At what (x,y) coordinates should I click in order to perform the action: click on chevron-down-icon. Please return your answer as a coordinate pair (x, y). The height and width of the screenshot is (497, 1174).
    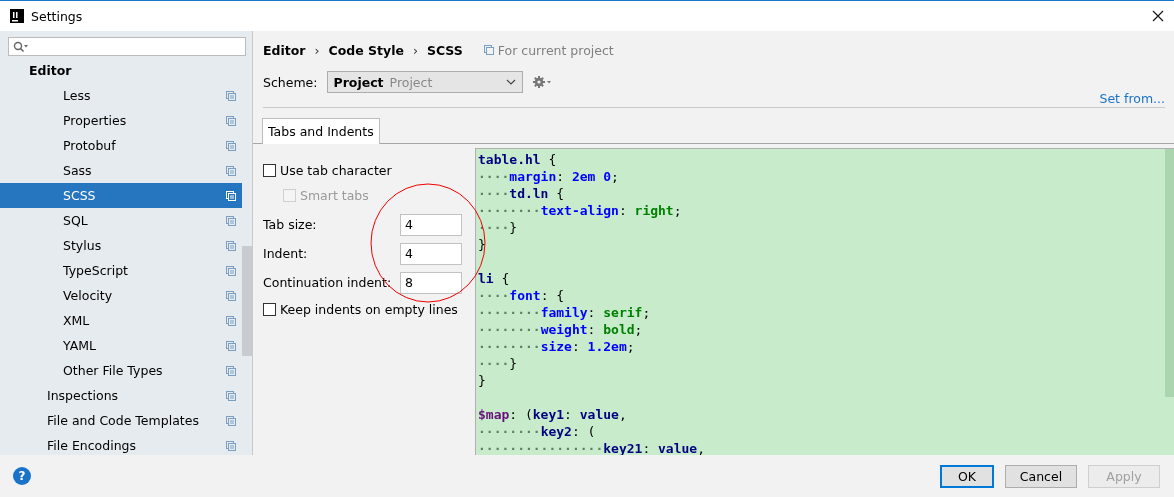
    Looking at the image, I should click on (510, 82).